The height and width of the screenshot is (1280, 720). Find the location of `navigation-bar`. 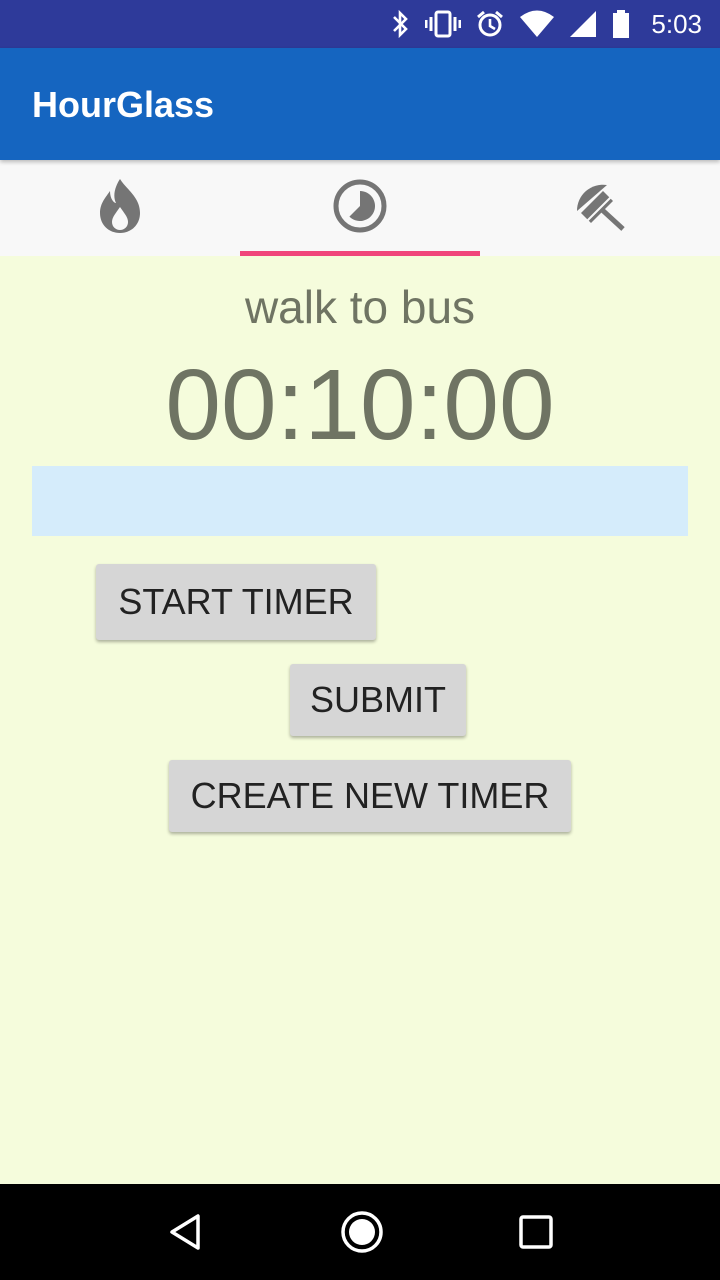

navigation-bar is located at coordinates (360, 1232).